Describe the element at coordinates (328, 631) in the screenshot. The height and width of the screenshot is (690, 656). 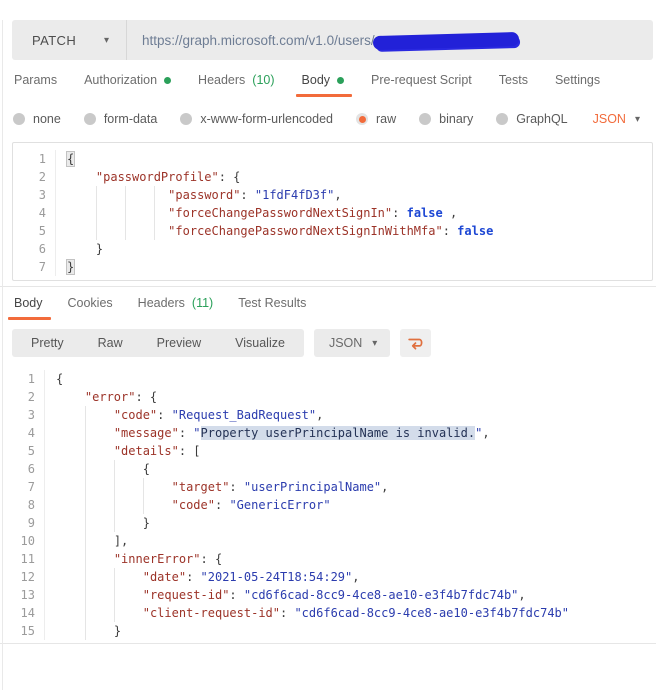
I see `code-line: 15 }` at that location.